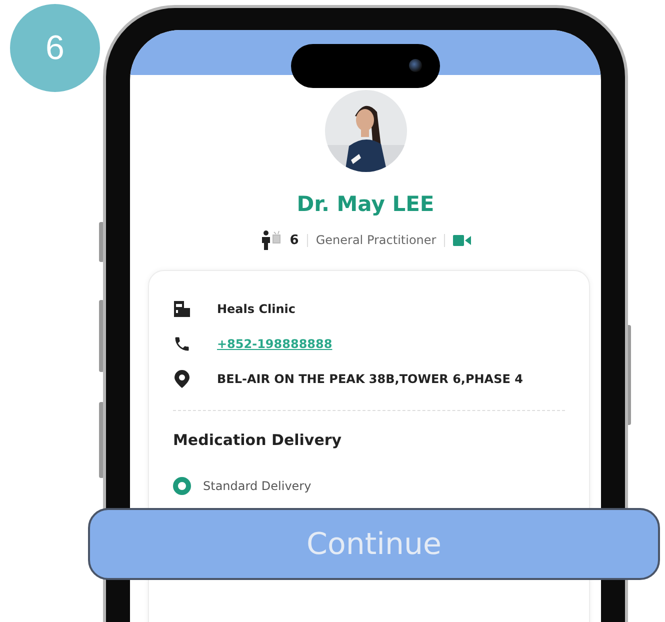 This screenshot has height=622, width=665. I want to click on building-icon, so click(182, 309).